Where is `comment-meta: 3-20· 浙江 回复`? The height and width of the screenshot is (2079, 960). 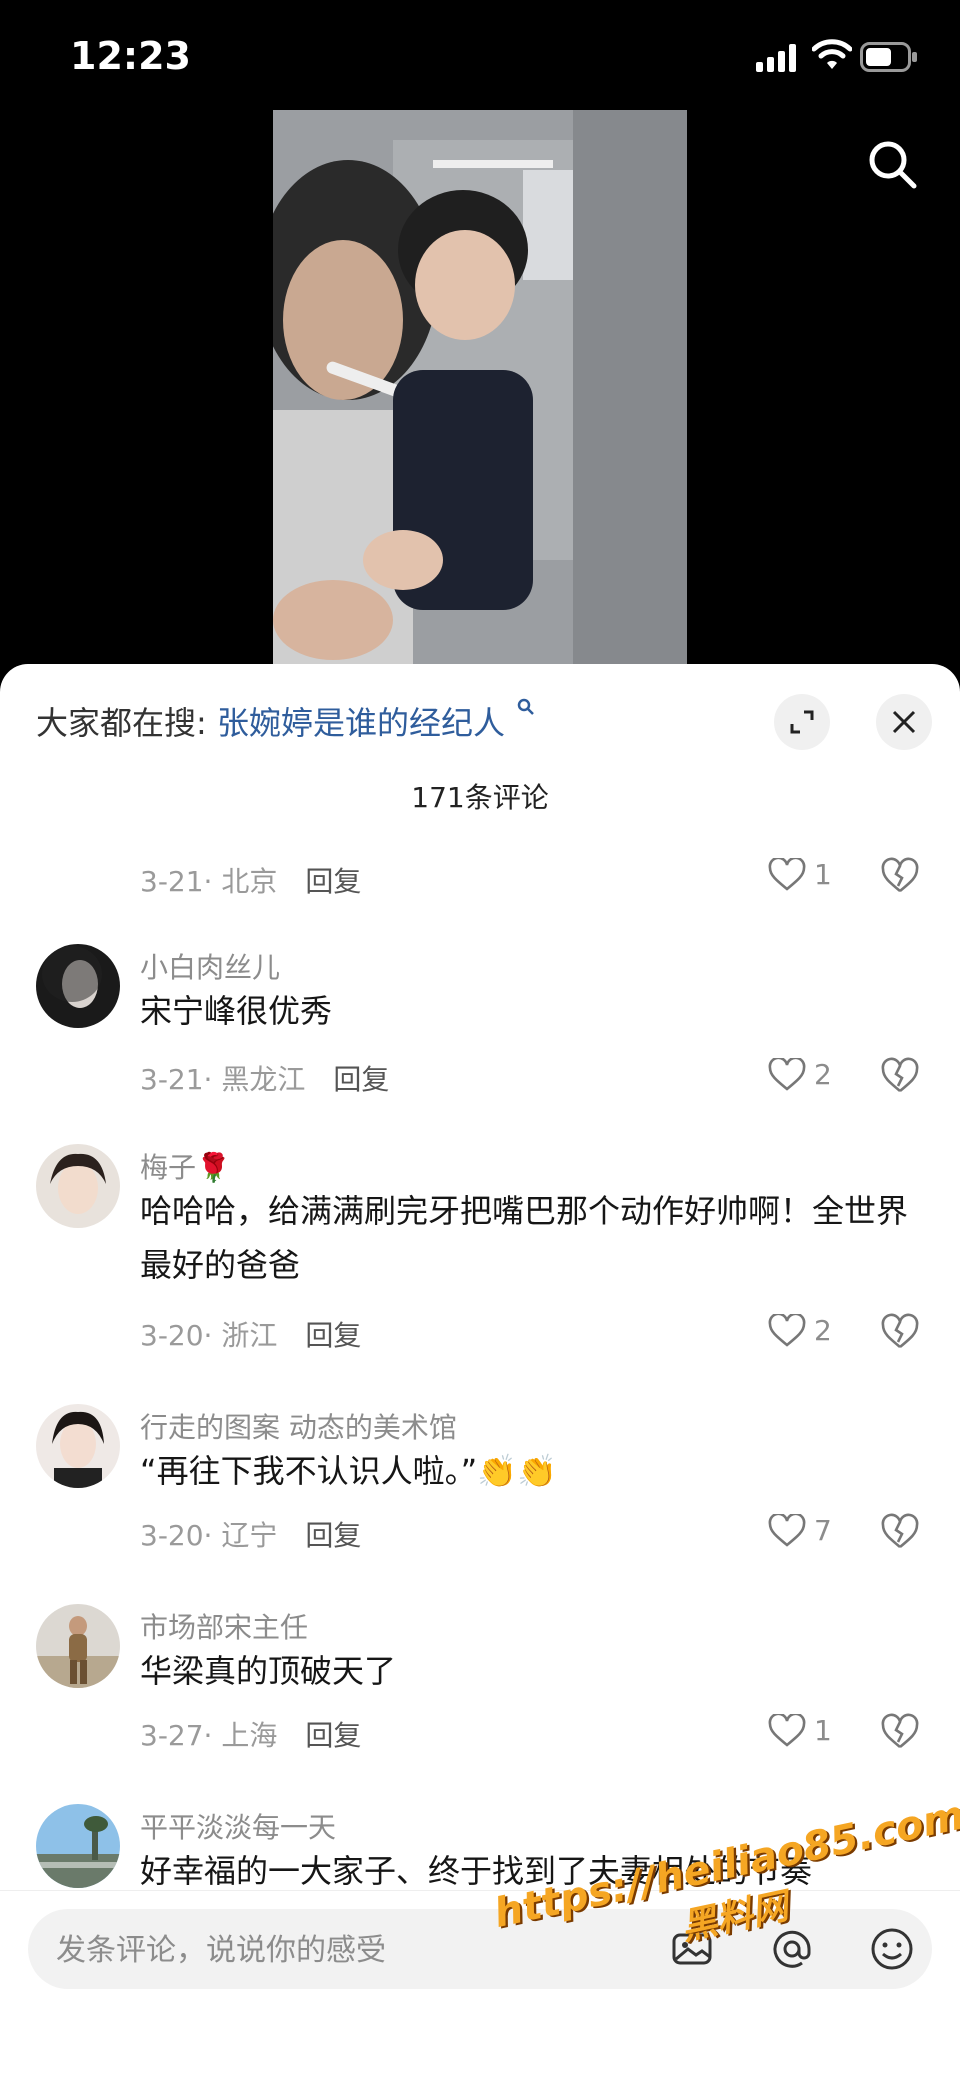
comment-meta: 3-20· 浙江 回复 is located at coordinates (250, 1334).